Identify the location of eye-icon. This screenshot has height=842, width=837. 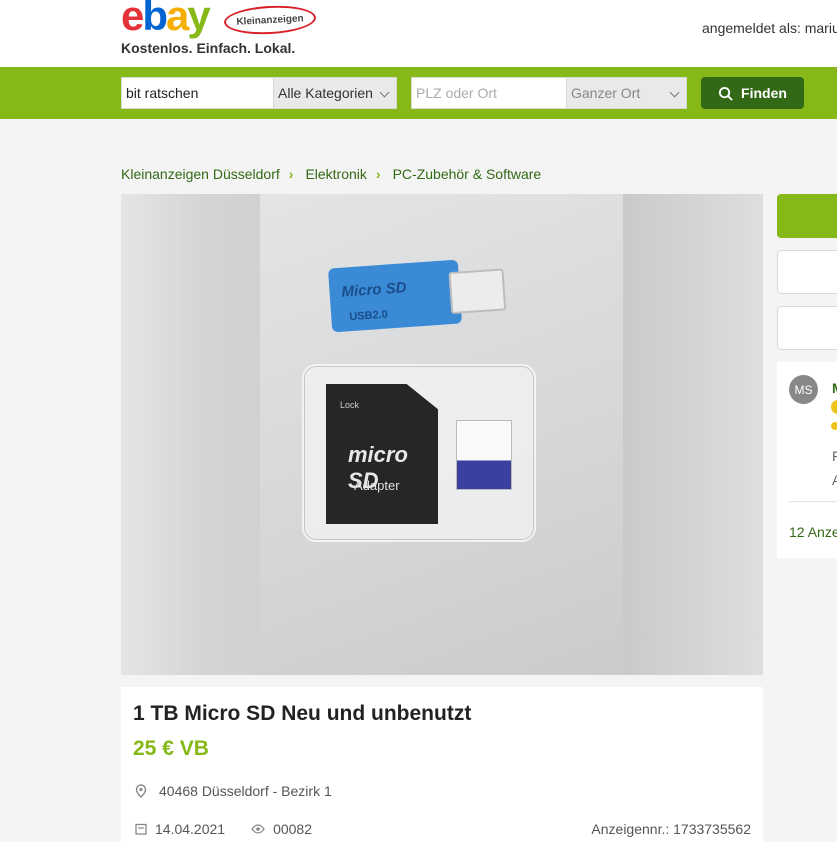
(258, 829).